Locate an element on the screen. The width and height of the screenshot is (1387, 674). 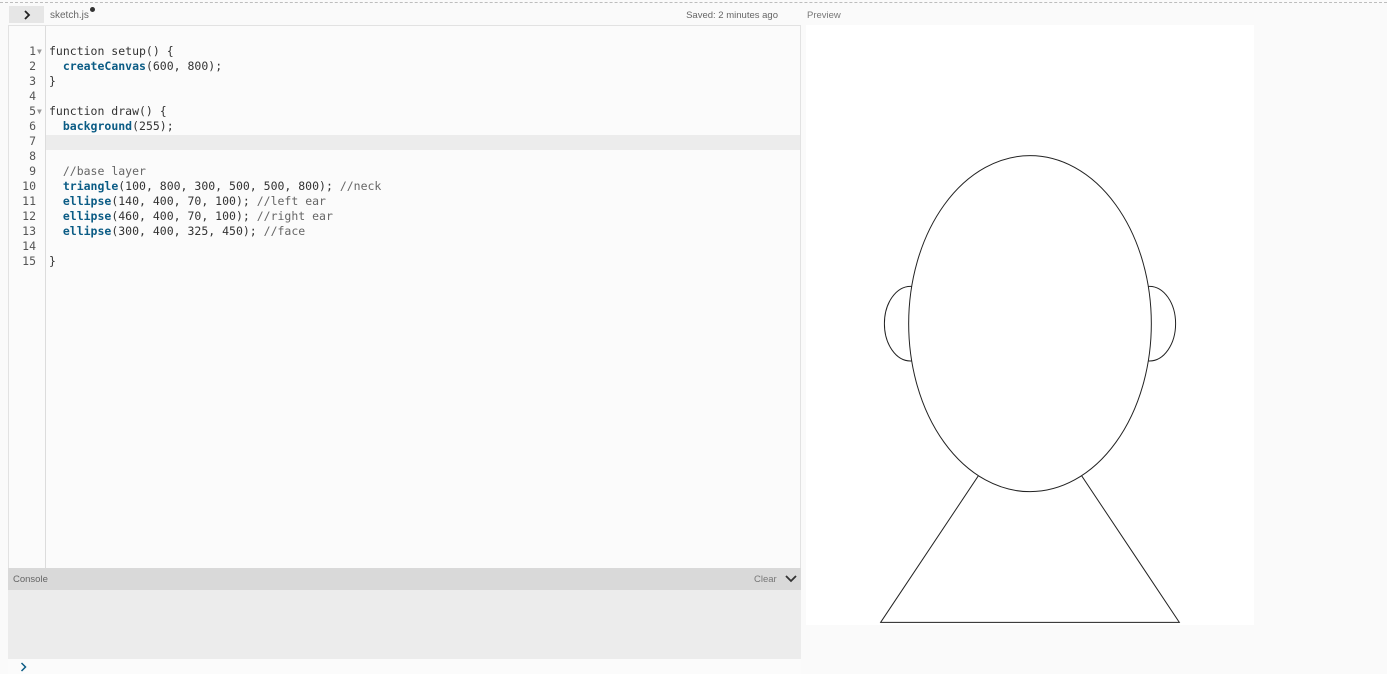
line-number: 4 is located at coordinates (32, 96).